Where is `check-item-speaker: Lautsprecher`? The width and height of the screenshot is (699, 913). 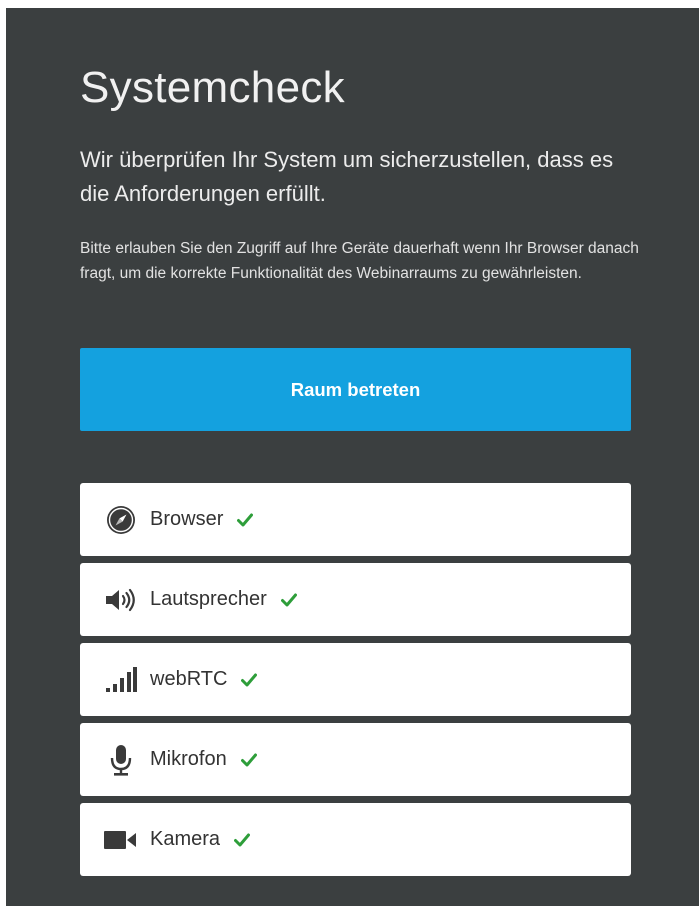 check-item-speaker: Lautsprecher is located at coordinates (355, 599).